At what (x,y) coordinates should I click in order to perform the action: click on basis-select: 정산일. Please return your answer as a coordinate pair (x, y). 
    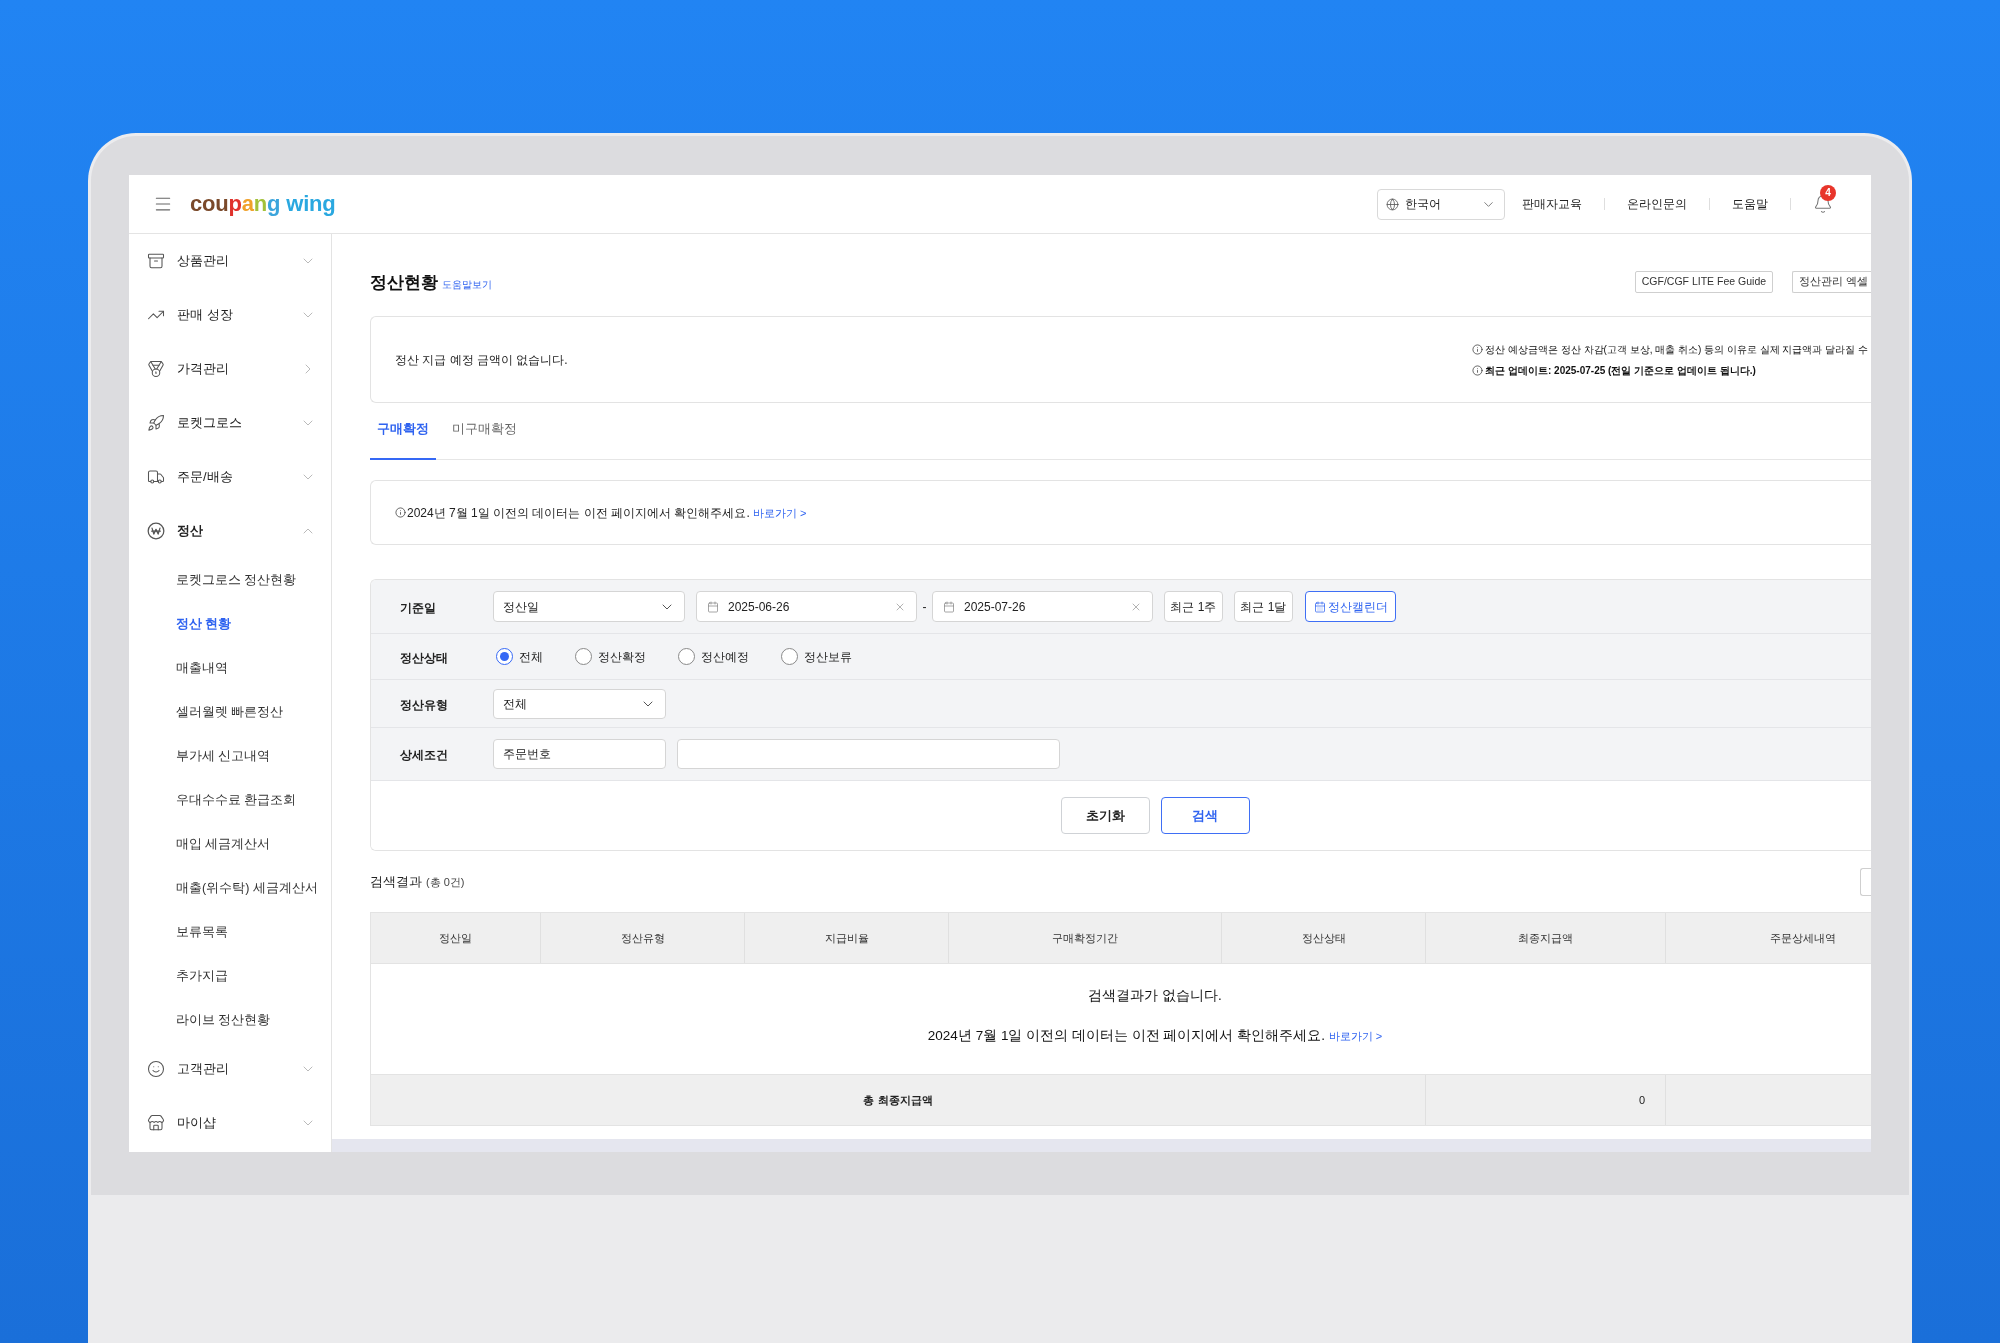
    Looking at the image, I should click on (589, 606).